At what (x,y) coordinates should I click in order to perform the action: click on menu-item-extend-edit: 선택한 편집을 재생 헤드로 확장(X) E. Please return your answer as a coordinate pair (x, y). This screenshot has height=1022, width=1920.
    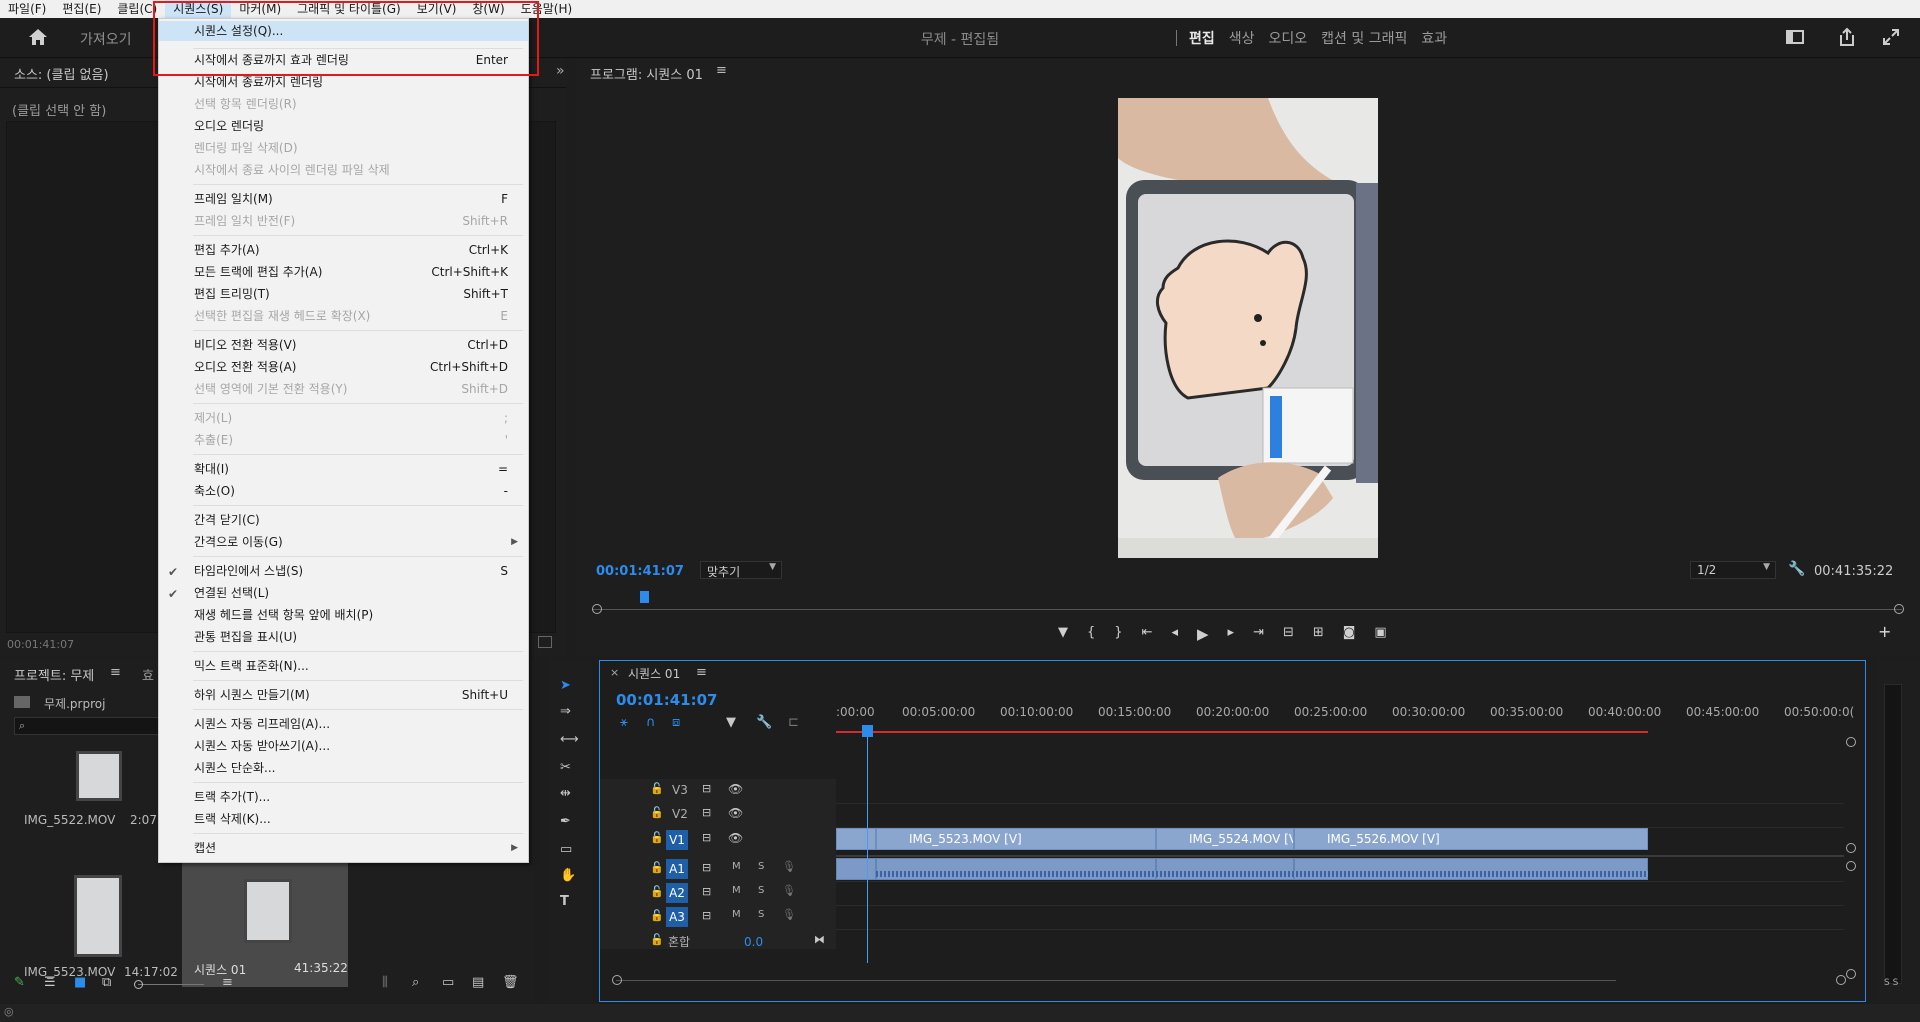
    Looking at the image, I should click on (343, 316).